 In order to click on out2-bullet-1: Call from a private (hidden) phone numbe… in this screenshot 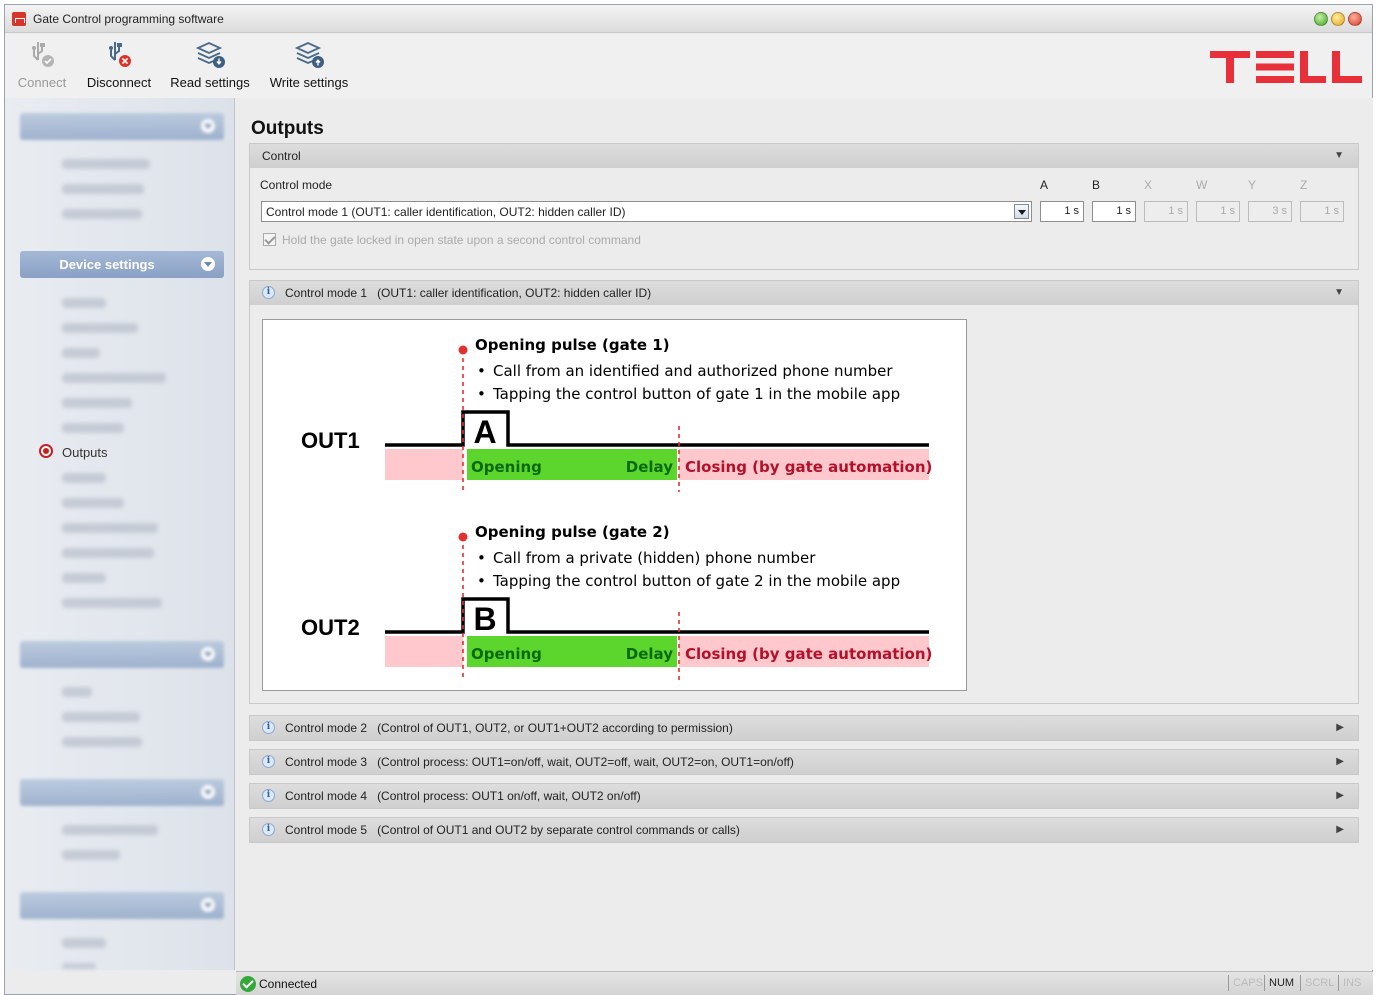, I will do `click(654, 558)`.